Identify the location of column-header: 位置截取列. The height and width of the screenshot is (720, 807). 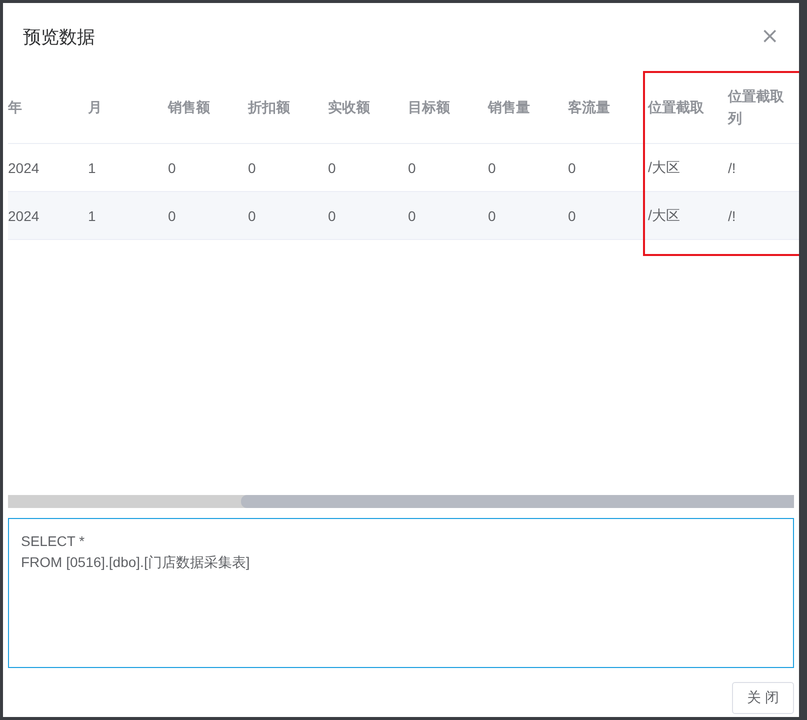
(756, 107).